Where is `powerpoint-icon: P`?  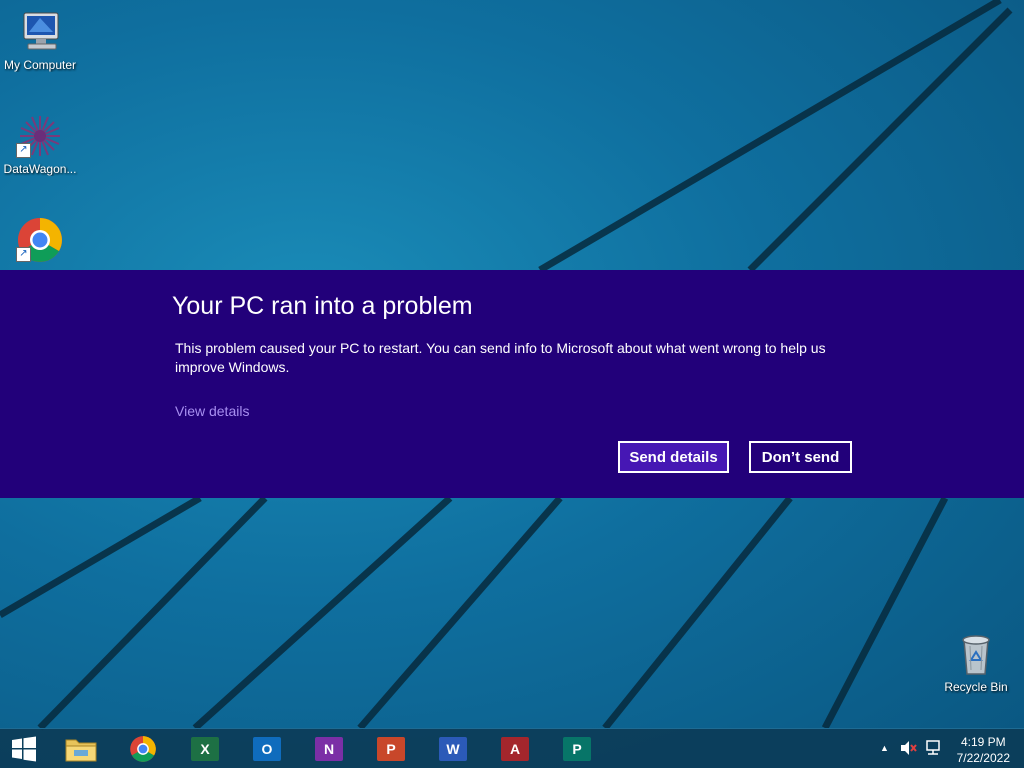 powerpoint-icon: P is located at coordinates (391, 749).